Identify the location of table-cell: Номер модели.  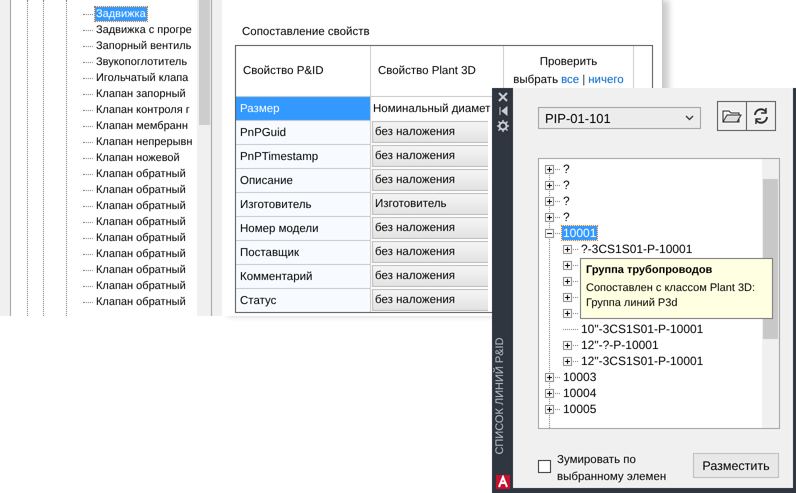
(303, 228).